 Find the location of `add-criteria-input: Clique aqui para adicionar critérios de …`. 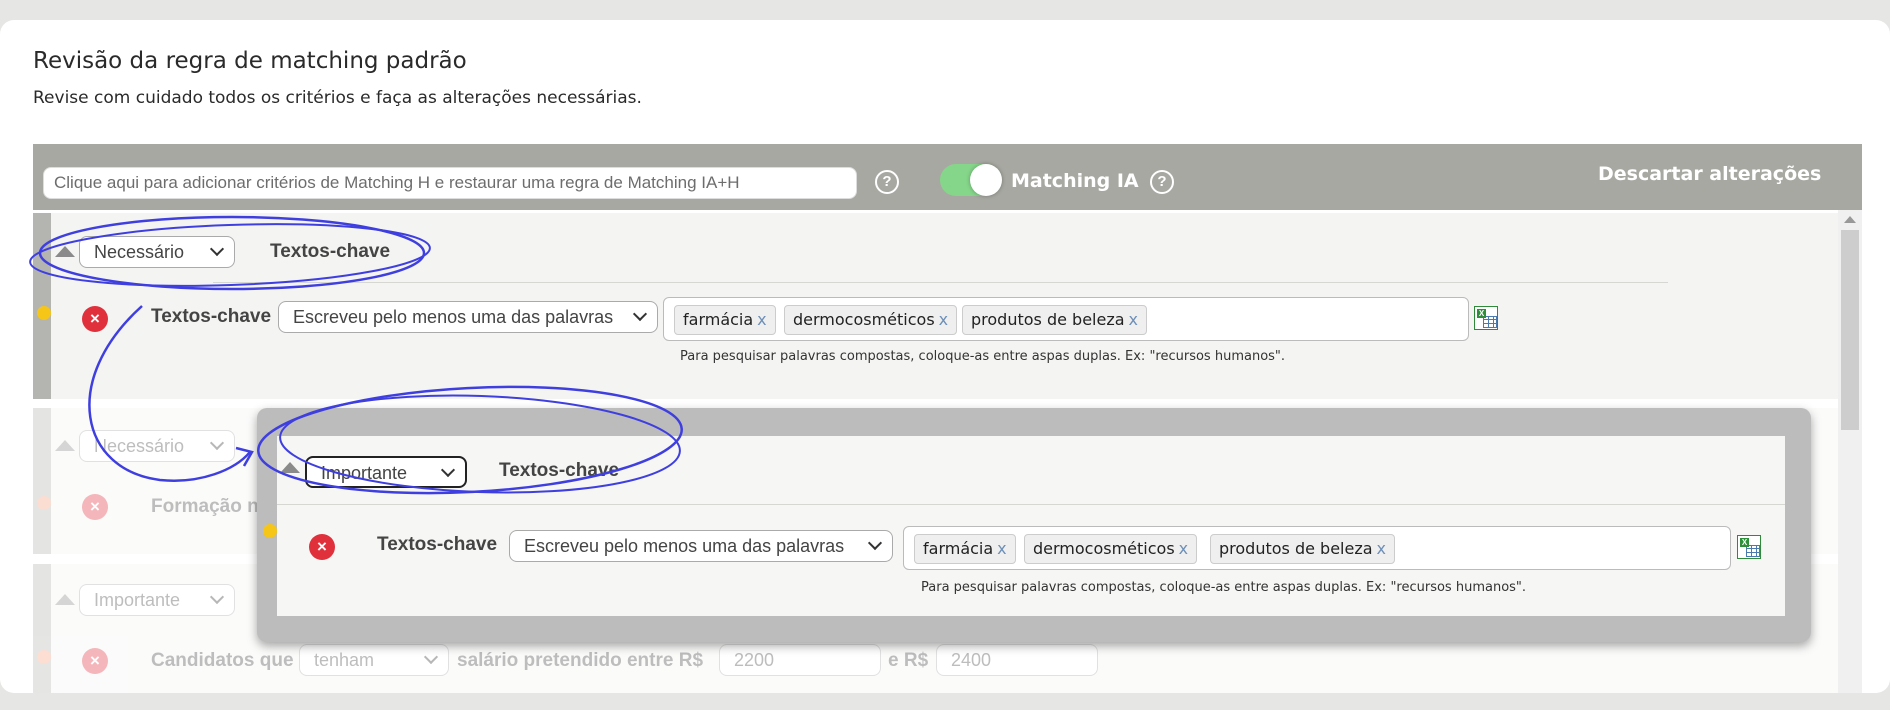

add-criteria-input: Clique aqui para adicionar critérios de … is located at coordinates (450, 183).